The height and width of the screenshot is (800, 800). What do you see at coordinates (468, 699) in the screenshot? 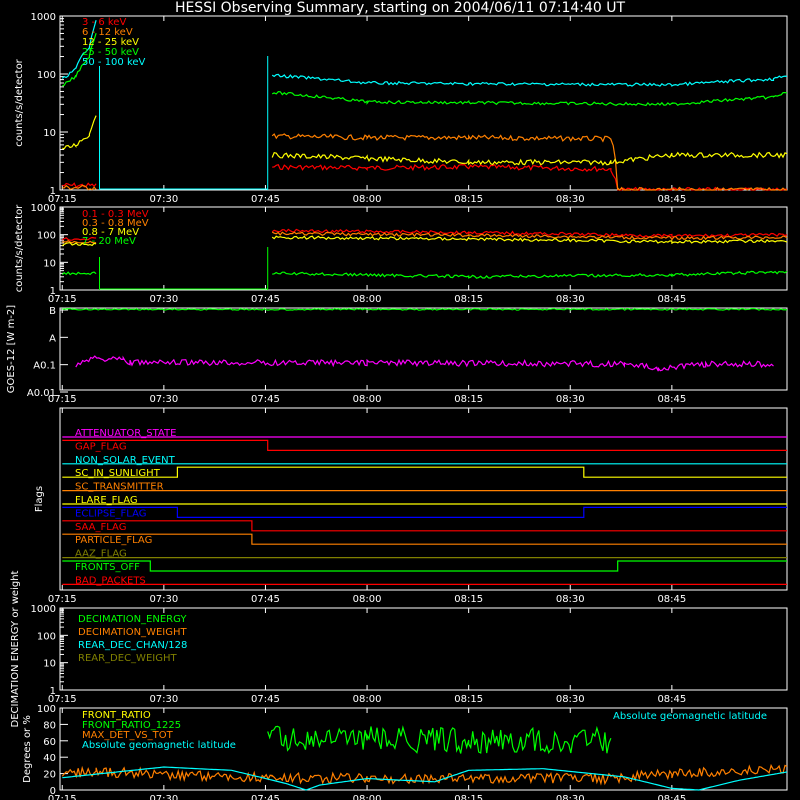
I see `panel5-x-tick-label: 08:15` at bounding box center [468, 699].